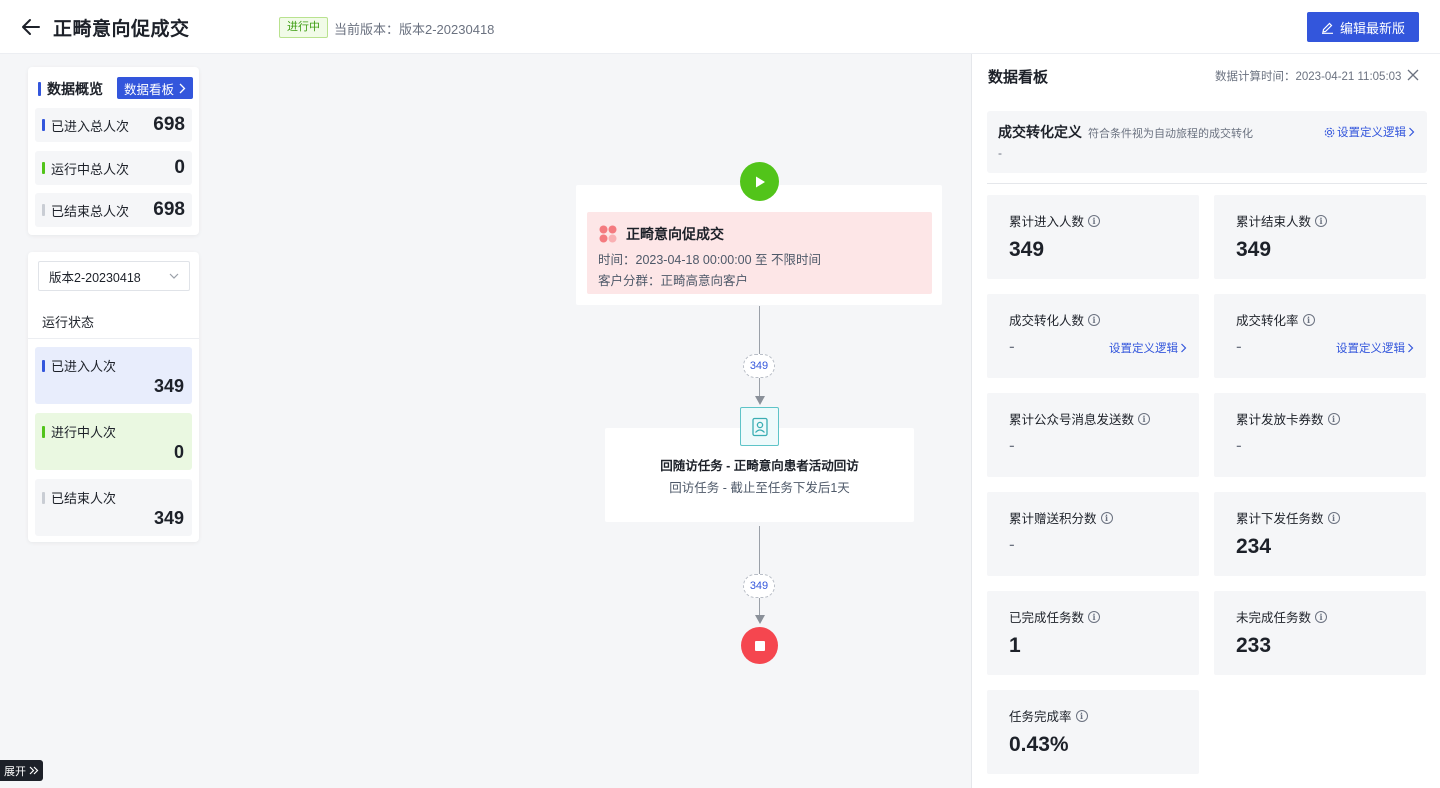  What do you see at coordinates (1320, 237) in the screenshot?
I see `metric-card: 累计结束人数 i 349` at bounding box center [1320, 237].